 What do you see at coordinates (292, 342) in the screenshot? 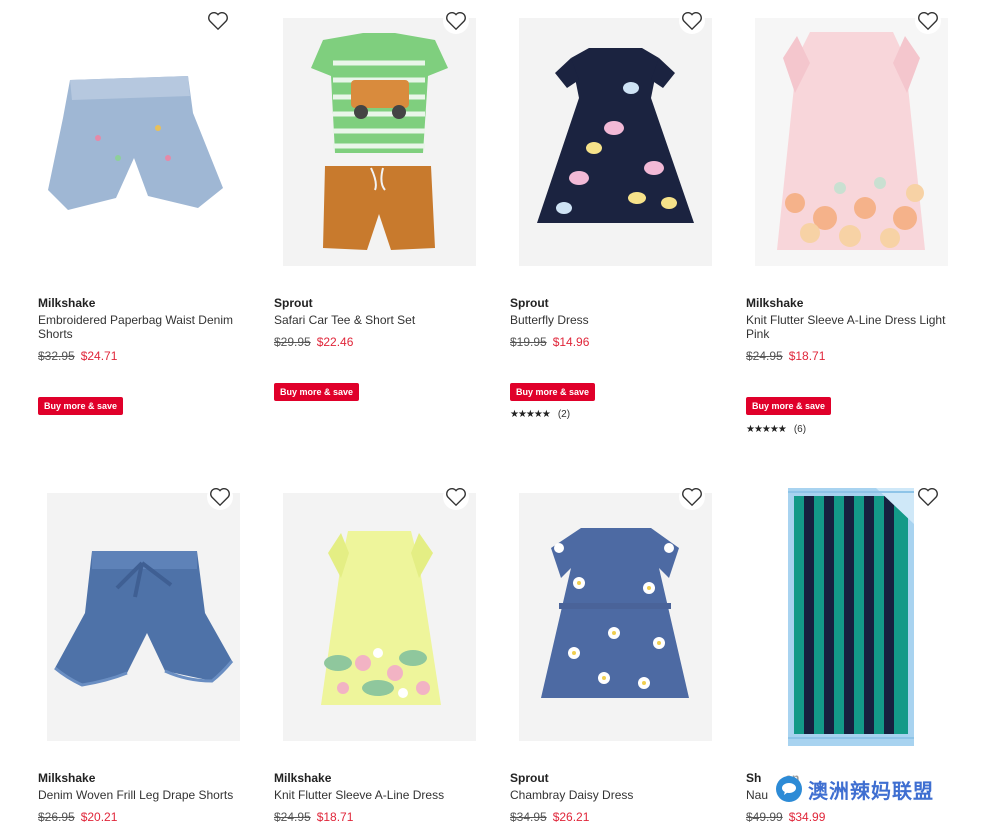
I see `was-price: $29.95` at bounding box center [292, 342].